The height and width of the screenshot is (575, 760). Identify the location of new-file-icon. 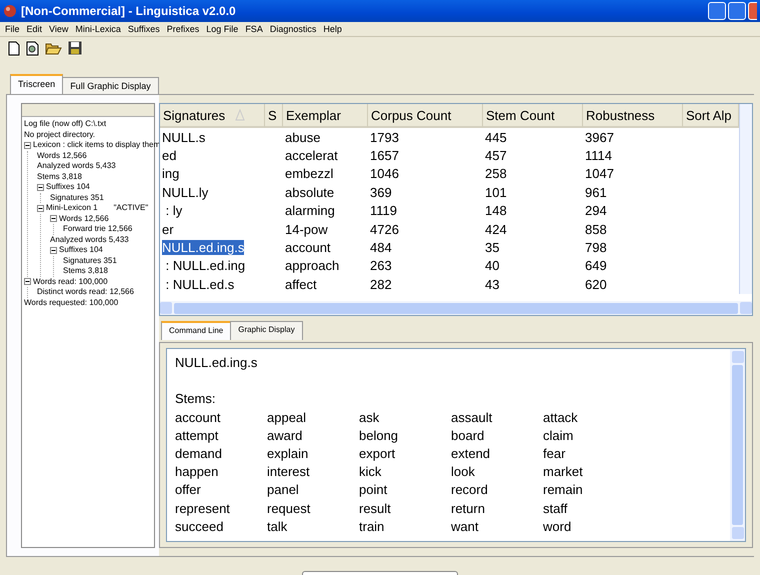
(14, 48).